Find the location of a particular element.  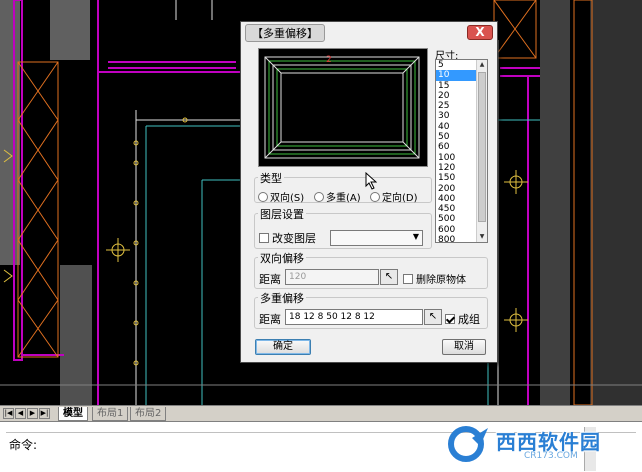

wall-far-right is located at coordinates (616, 202).